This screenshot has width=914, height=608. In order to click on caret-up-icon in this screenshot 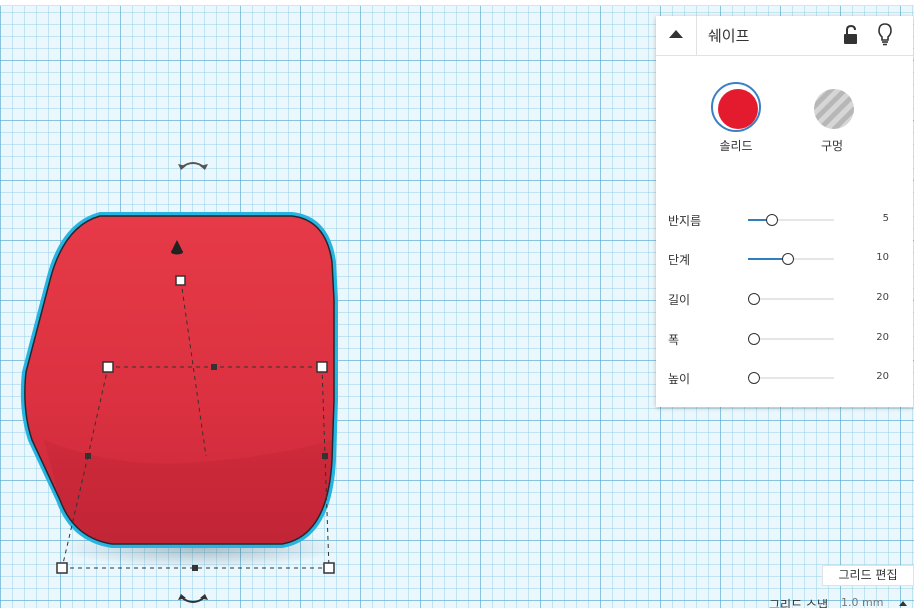, I will do `click(903, 603)`.